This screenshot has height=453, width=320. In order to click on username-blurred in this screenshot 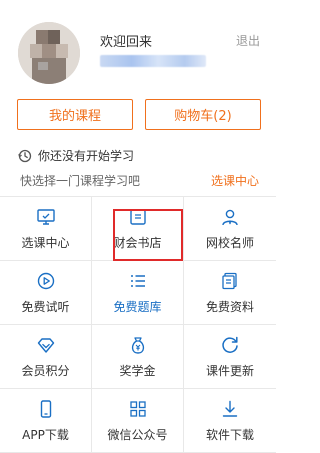, I will do `click(153, 61)`.